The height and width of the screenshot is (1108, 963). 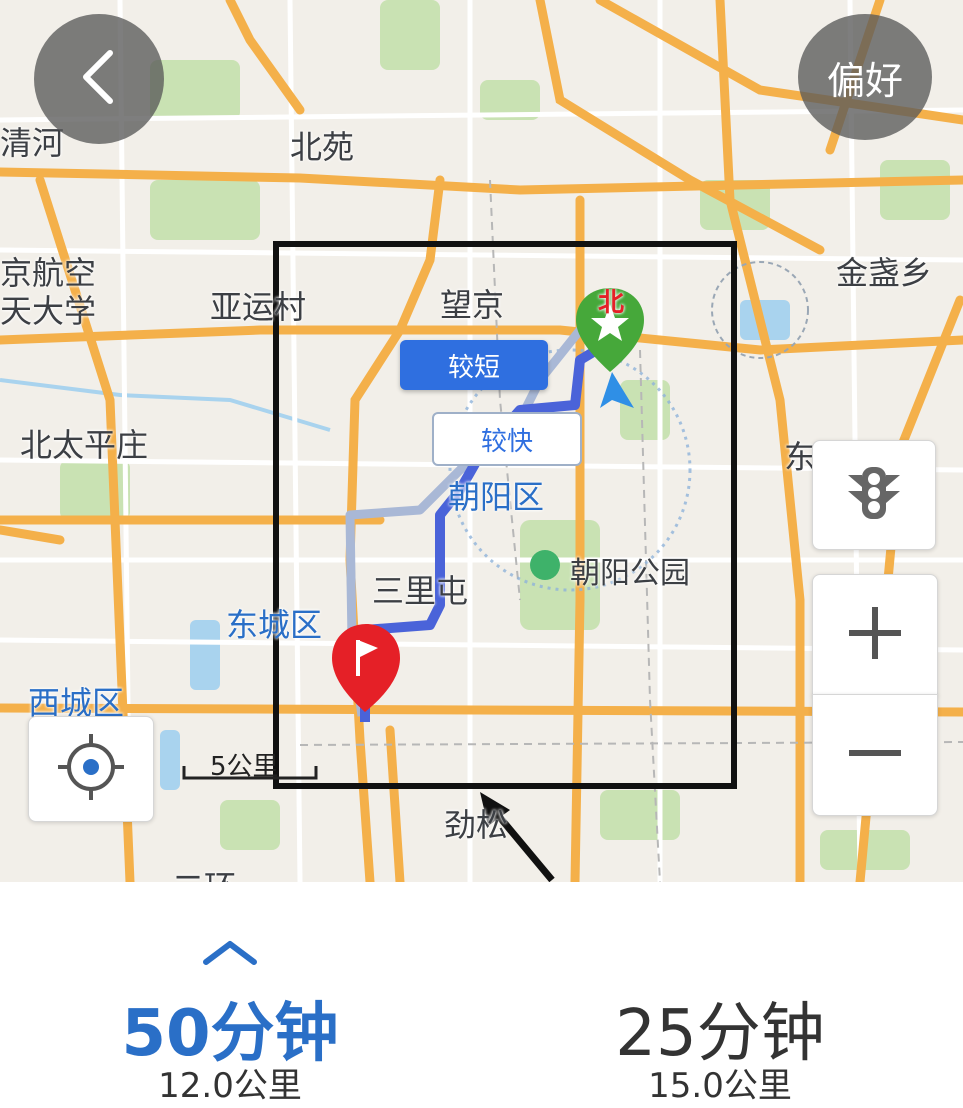 I want to click on label-beitaipingzhuang: 北太平庄, so click(x=84, y=445).